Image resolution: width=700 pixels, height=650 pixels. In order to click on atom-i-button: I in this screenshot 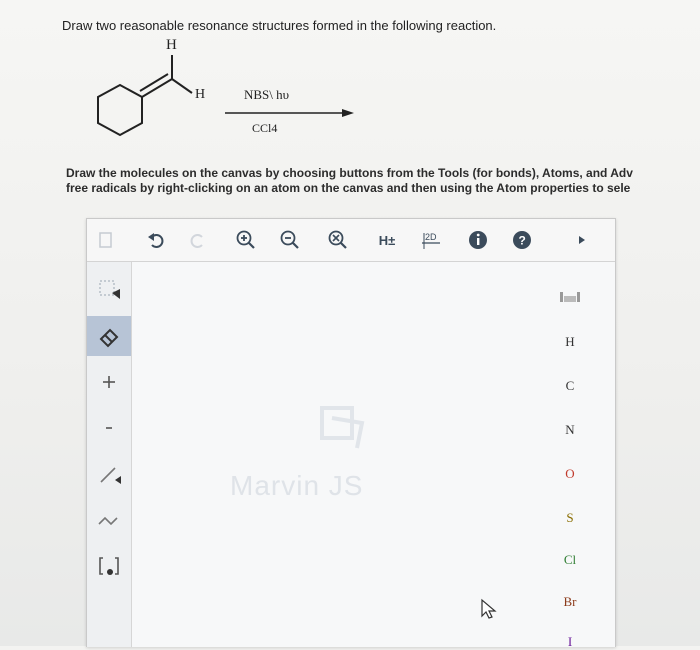, I will do `click(570, 642)`.